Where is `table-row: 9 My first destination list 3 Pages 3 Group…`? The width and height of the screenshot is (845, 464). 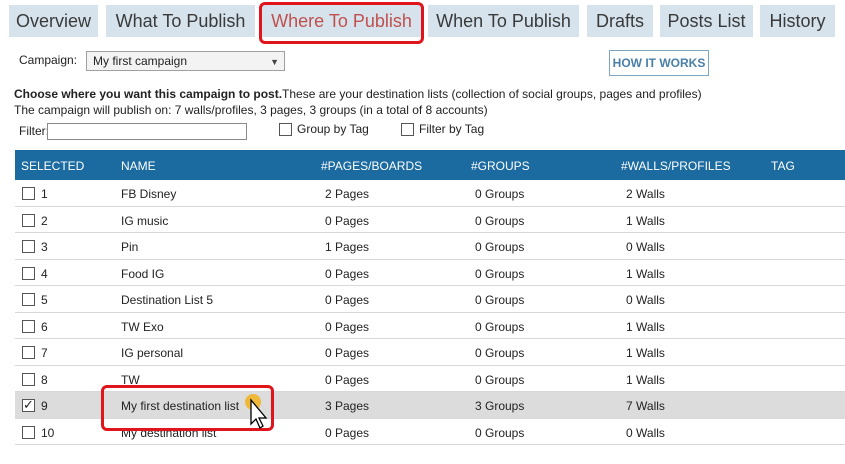
table-row: 9 My first destination list 3 Pages 3 Group… is located at coordinates (430, 405).